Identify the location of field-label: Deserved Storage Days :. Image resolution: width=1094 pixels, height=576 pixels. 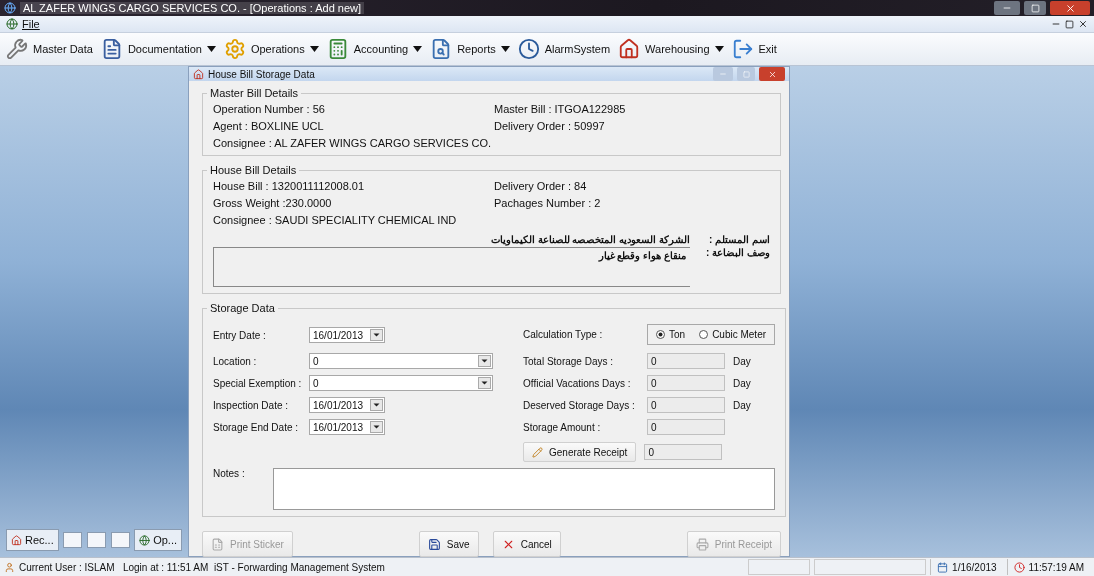
(579, 405).